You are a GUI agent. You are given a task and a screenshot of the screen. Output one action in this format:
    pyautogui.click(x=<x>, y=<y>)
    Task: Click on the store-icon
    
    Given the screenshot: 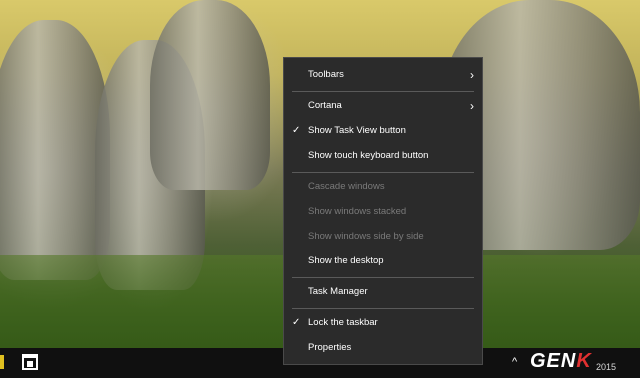 What is the action you would take?
    pyautogui.click(x=30, y=362)
    